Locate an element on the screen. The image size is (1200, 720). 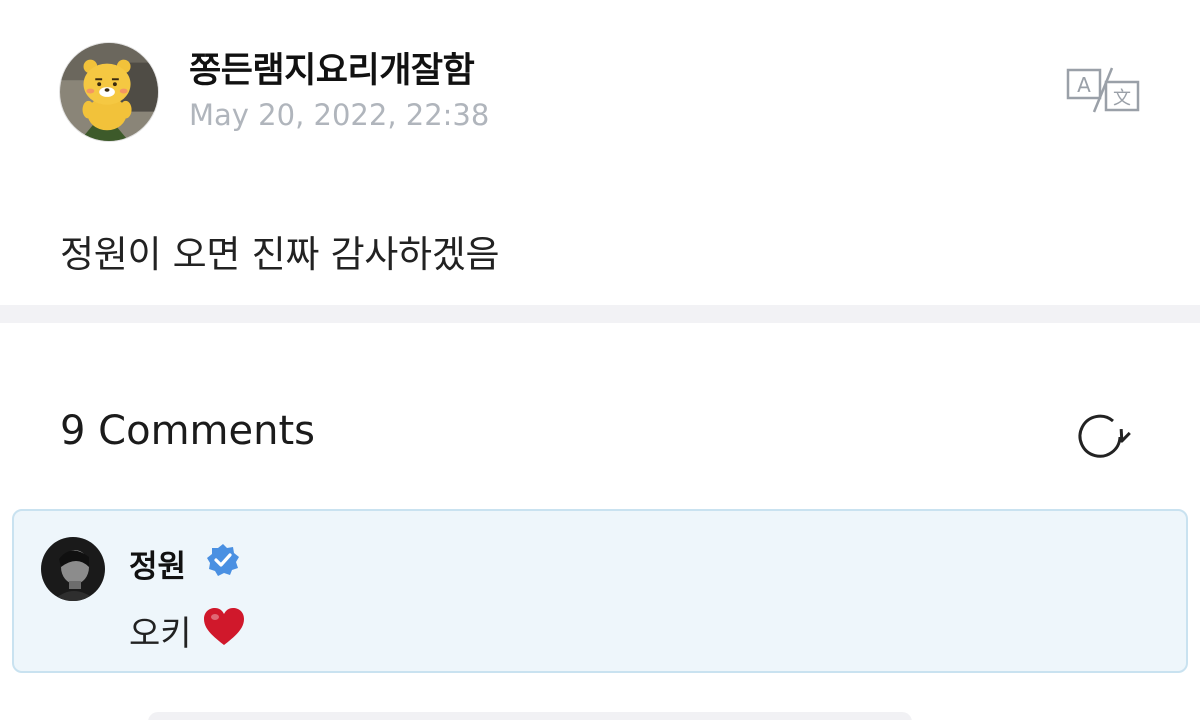
red-heart-icon is located at coordinates (224, 627).